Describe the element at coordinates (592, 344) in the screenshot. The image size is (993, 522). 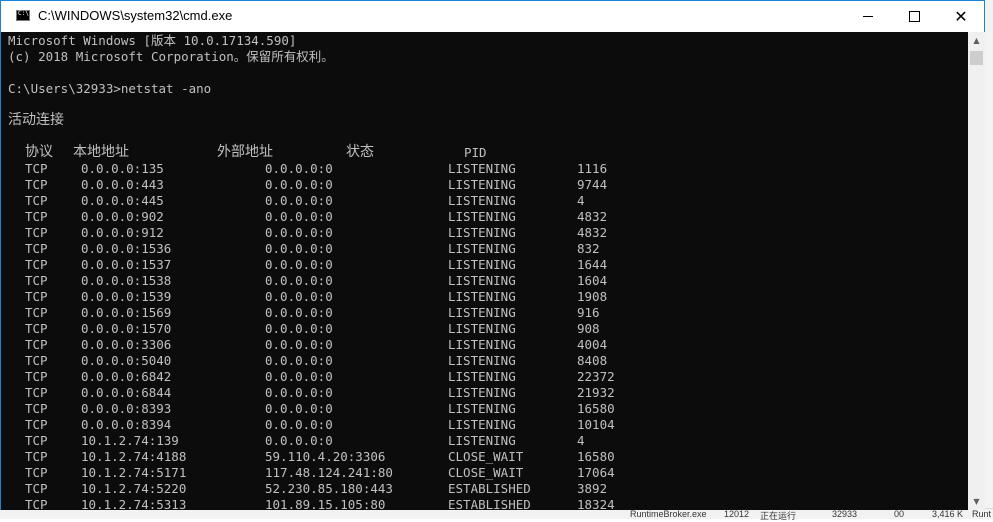
I see `row-pid-cell: 4004` at that location.